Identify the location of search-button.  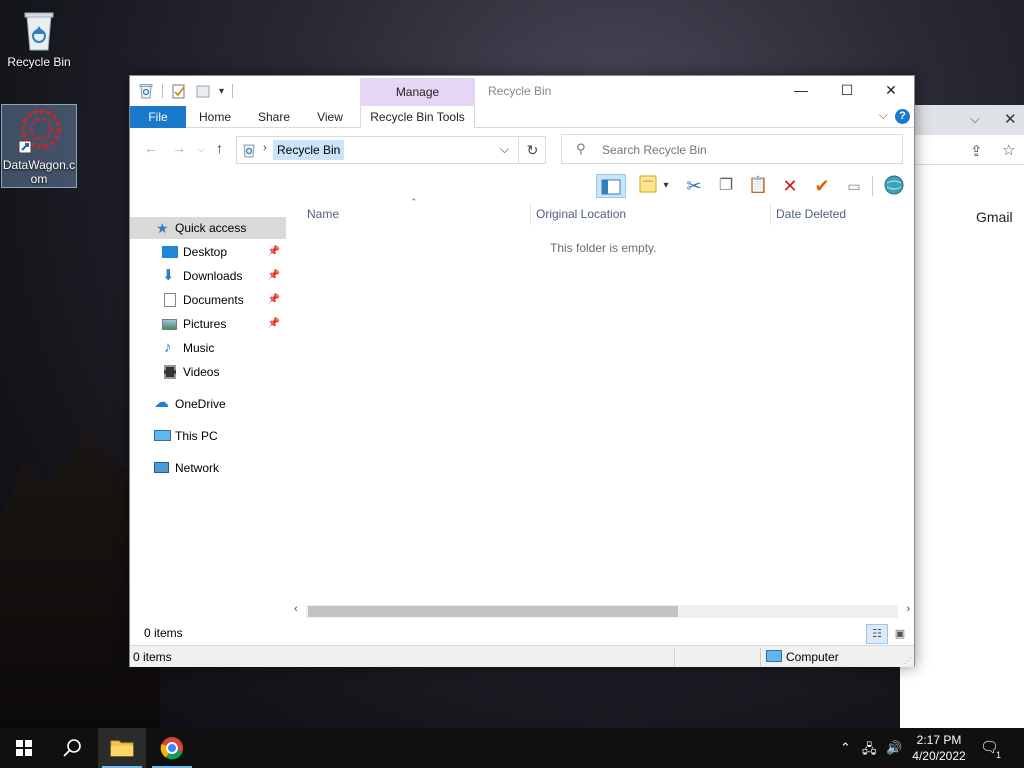
(72, 748).